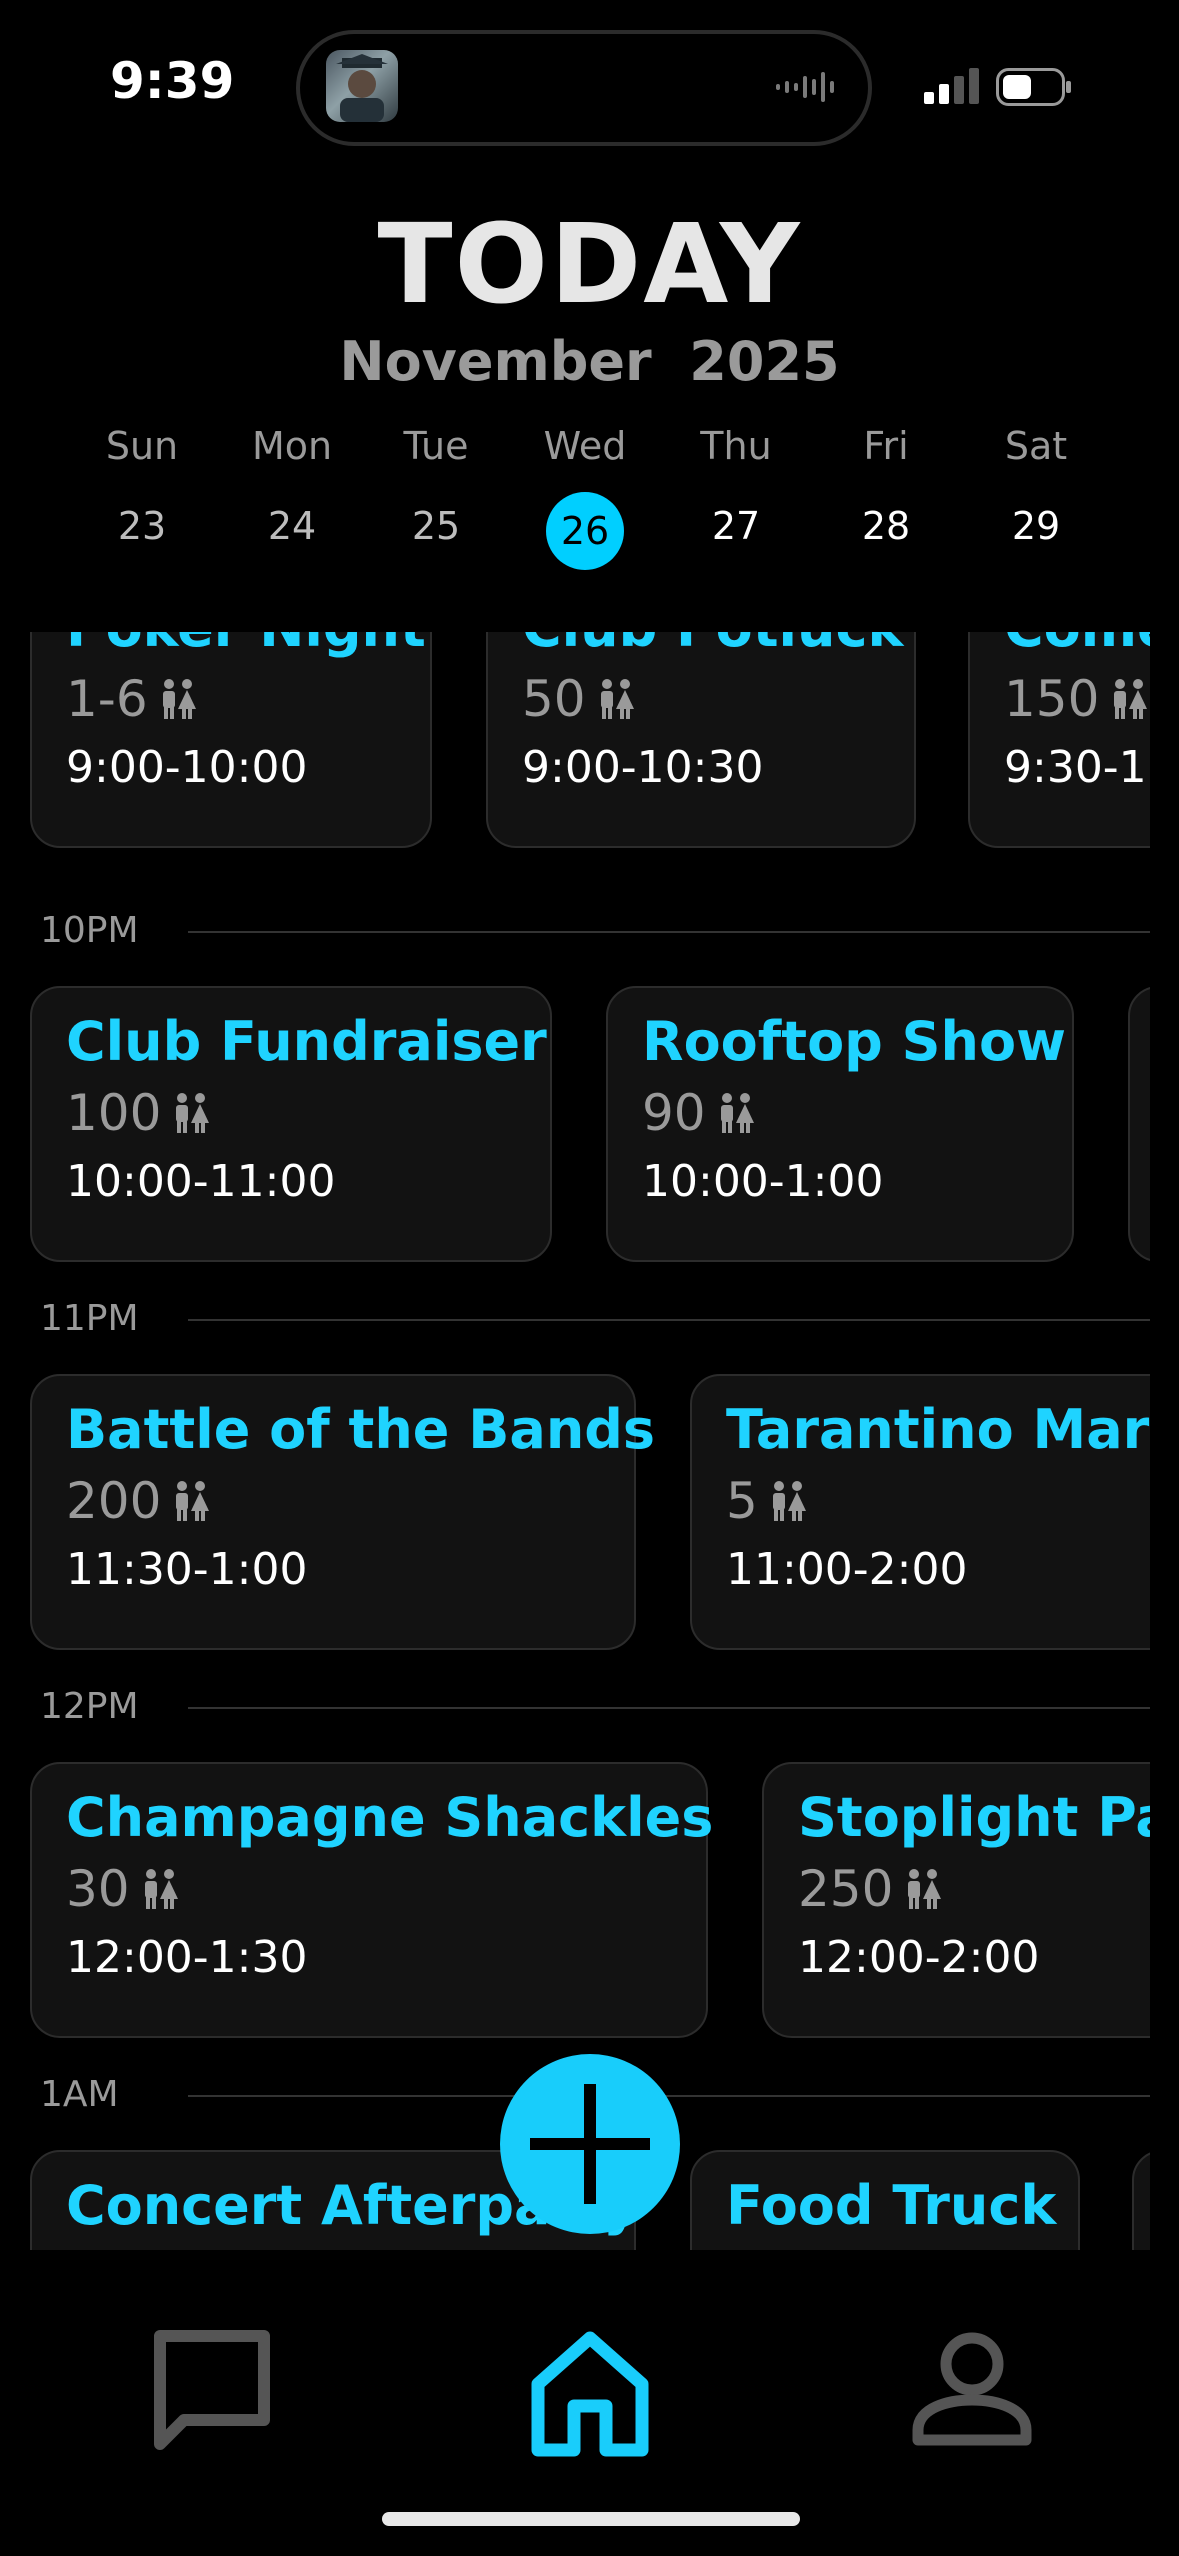  Describe the element at coordinates (1059, 740) in the screenshot. I see `event-card: Come 150 9:30-1` at that location.